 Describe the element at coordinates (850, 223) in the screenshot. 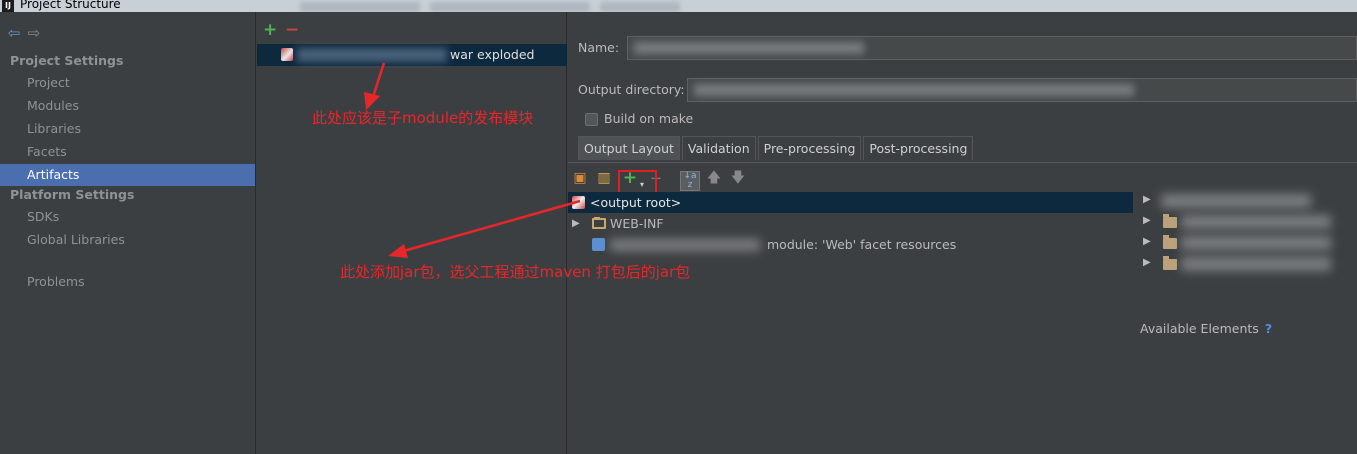

I see `tree-row-web-inf: ▶ WEB-INF` at that location.